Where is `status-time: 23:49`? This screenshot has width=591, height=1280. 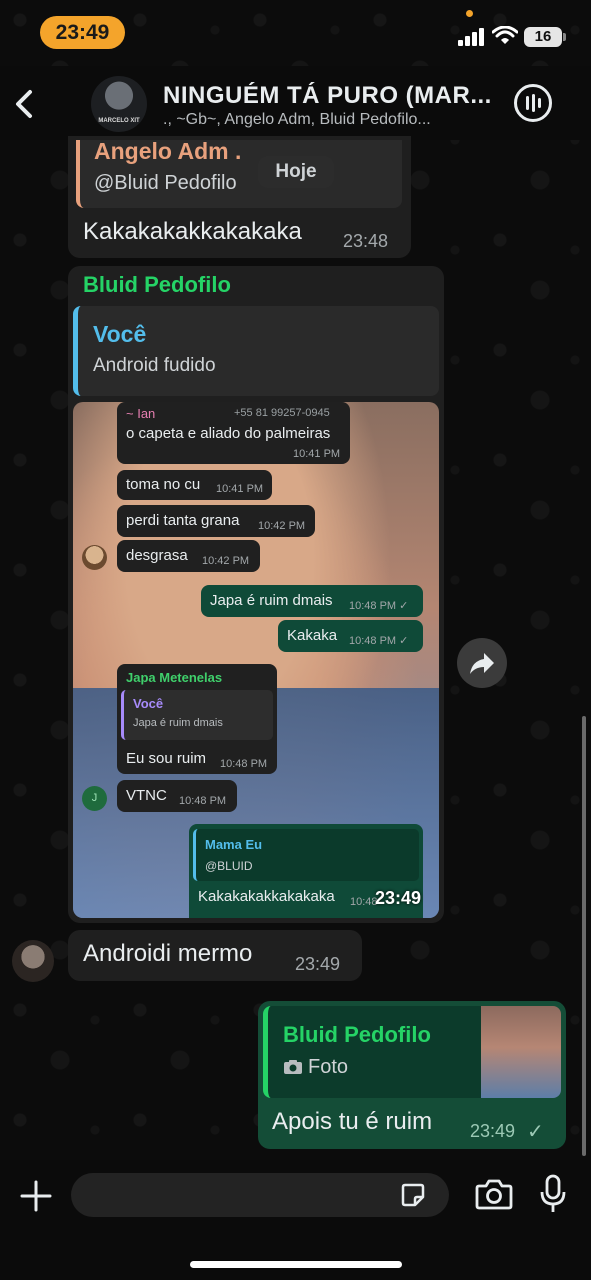 status-time: 23:49 is located at coordinates (82, 32).